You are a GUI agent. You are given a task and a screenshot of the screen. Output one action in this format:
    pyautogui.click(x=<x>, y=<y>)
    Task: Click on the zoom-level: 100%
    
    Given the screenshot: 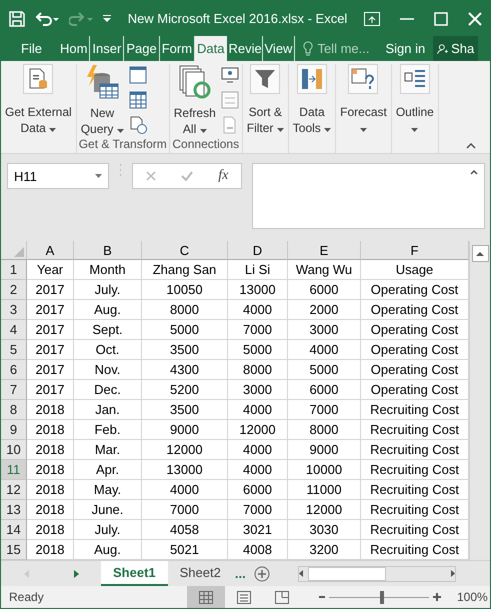 What is the action you would take?
    pyautogui.click(x=472, y=597)
    